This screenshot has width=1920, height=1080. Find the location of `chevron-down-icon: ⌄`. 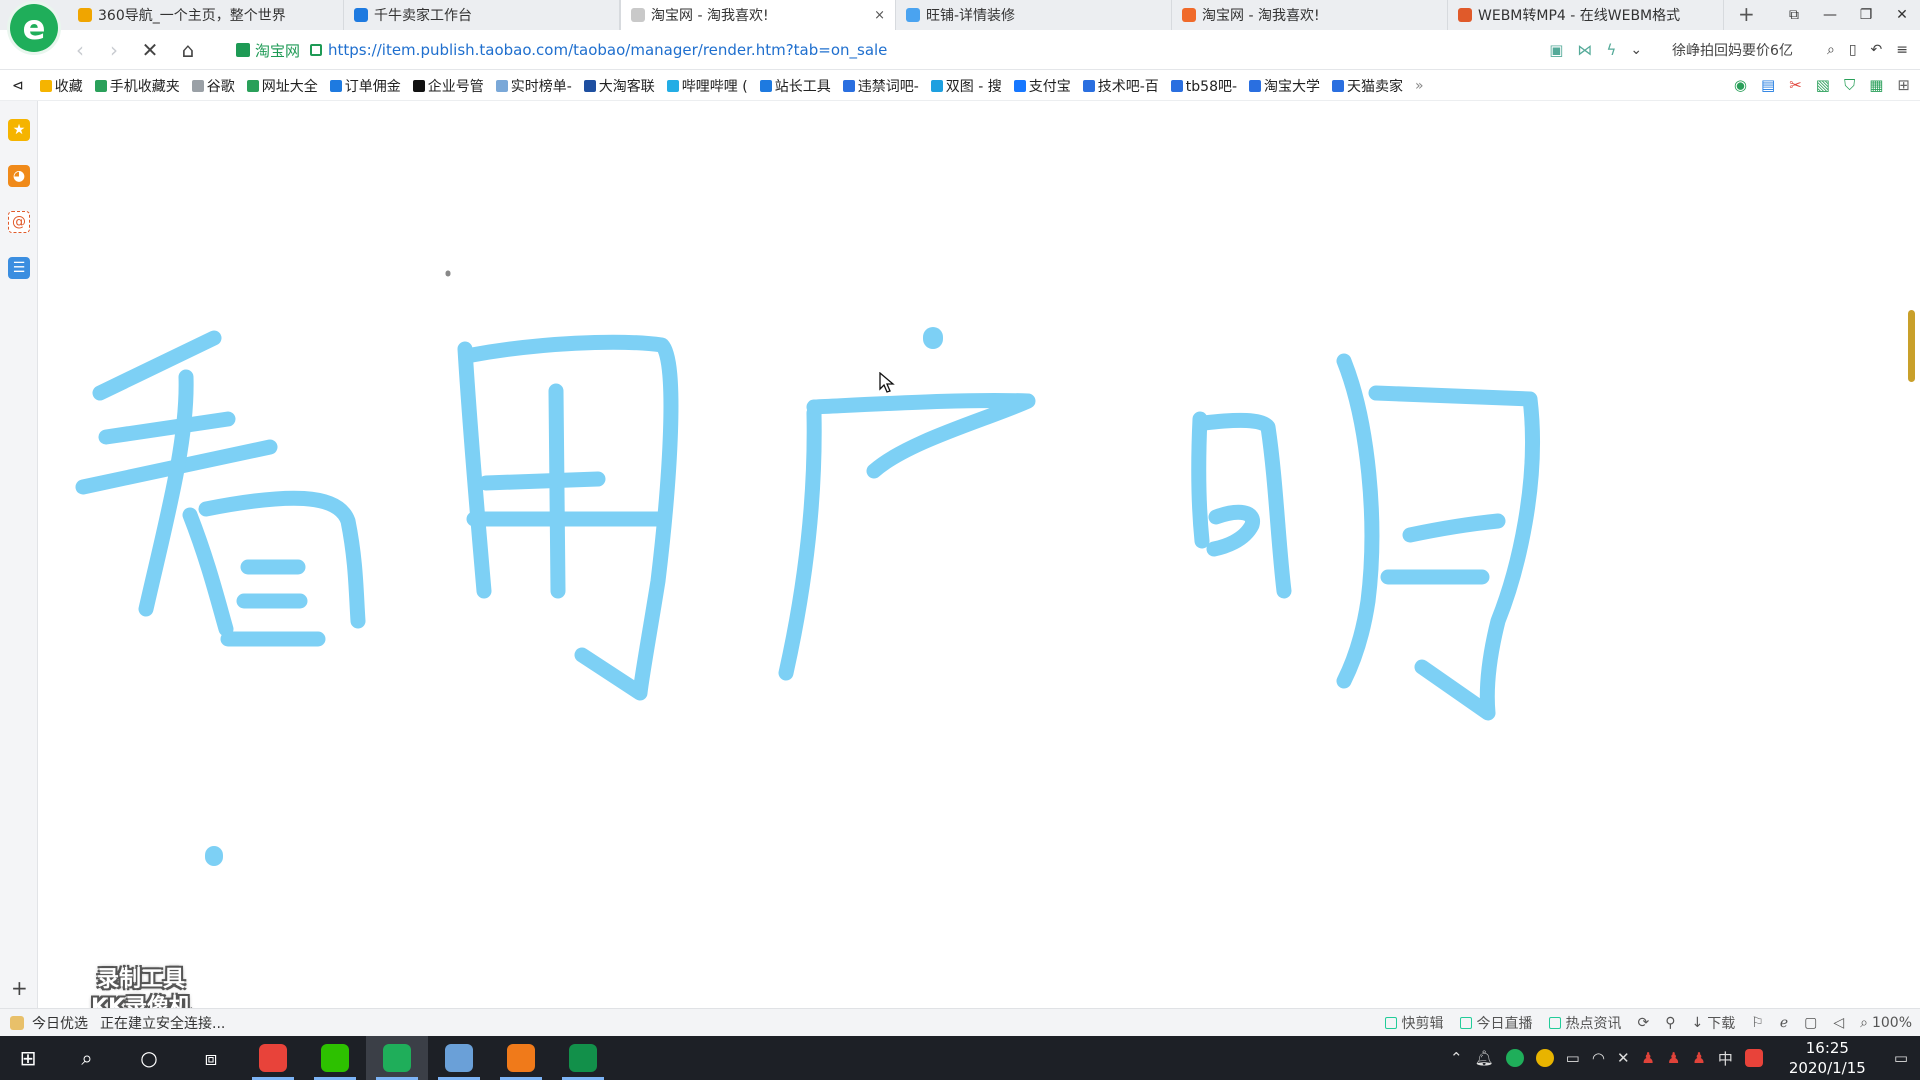

chevron-down-icon: ⌄ is located at coordinates (1636, 50).